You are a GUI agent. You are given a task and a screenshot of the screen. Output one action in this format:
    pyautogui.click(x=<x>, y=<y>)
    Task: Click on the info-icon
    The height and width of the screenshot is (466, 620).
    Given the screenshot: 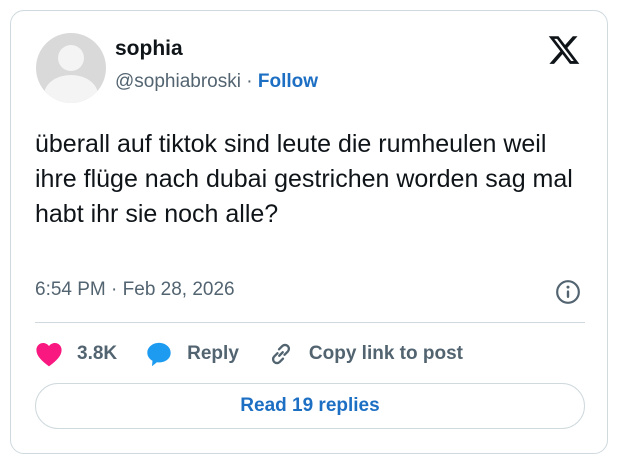 What is the action you would take?
    pyautogui.click(x=568, y=292)
    